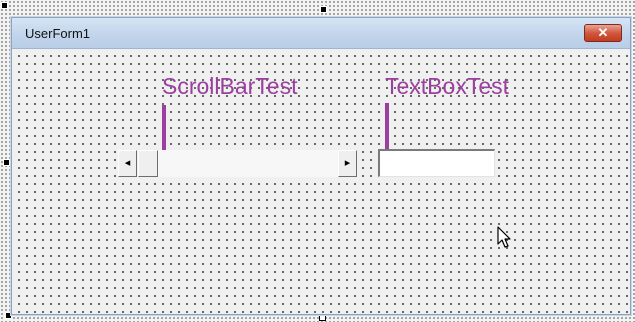 The height and width of the screenshot is (322, 635). Describe the element at coordinates (248, 163) in the screenshot. I see `scrollbar-track` at that location.